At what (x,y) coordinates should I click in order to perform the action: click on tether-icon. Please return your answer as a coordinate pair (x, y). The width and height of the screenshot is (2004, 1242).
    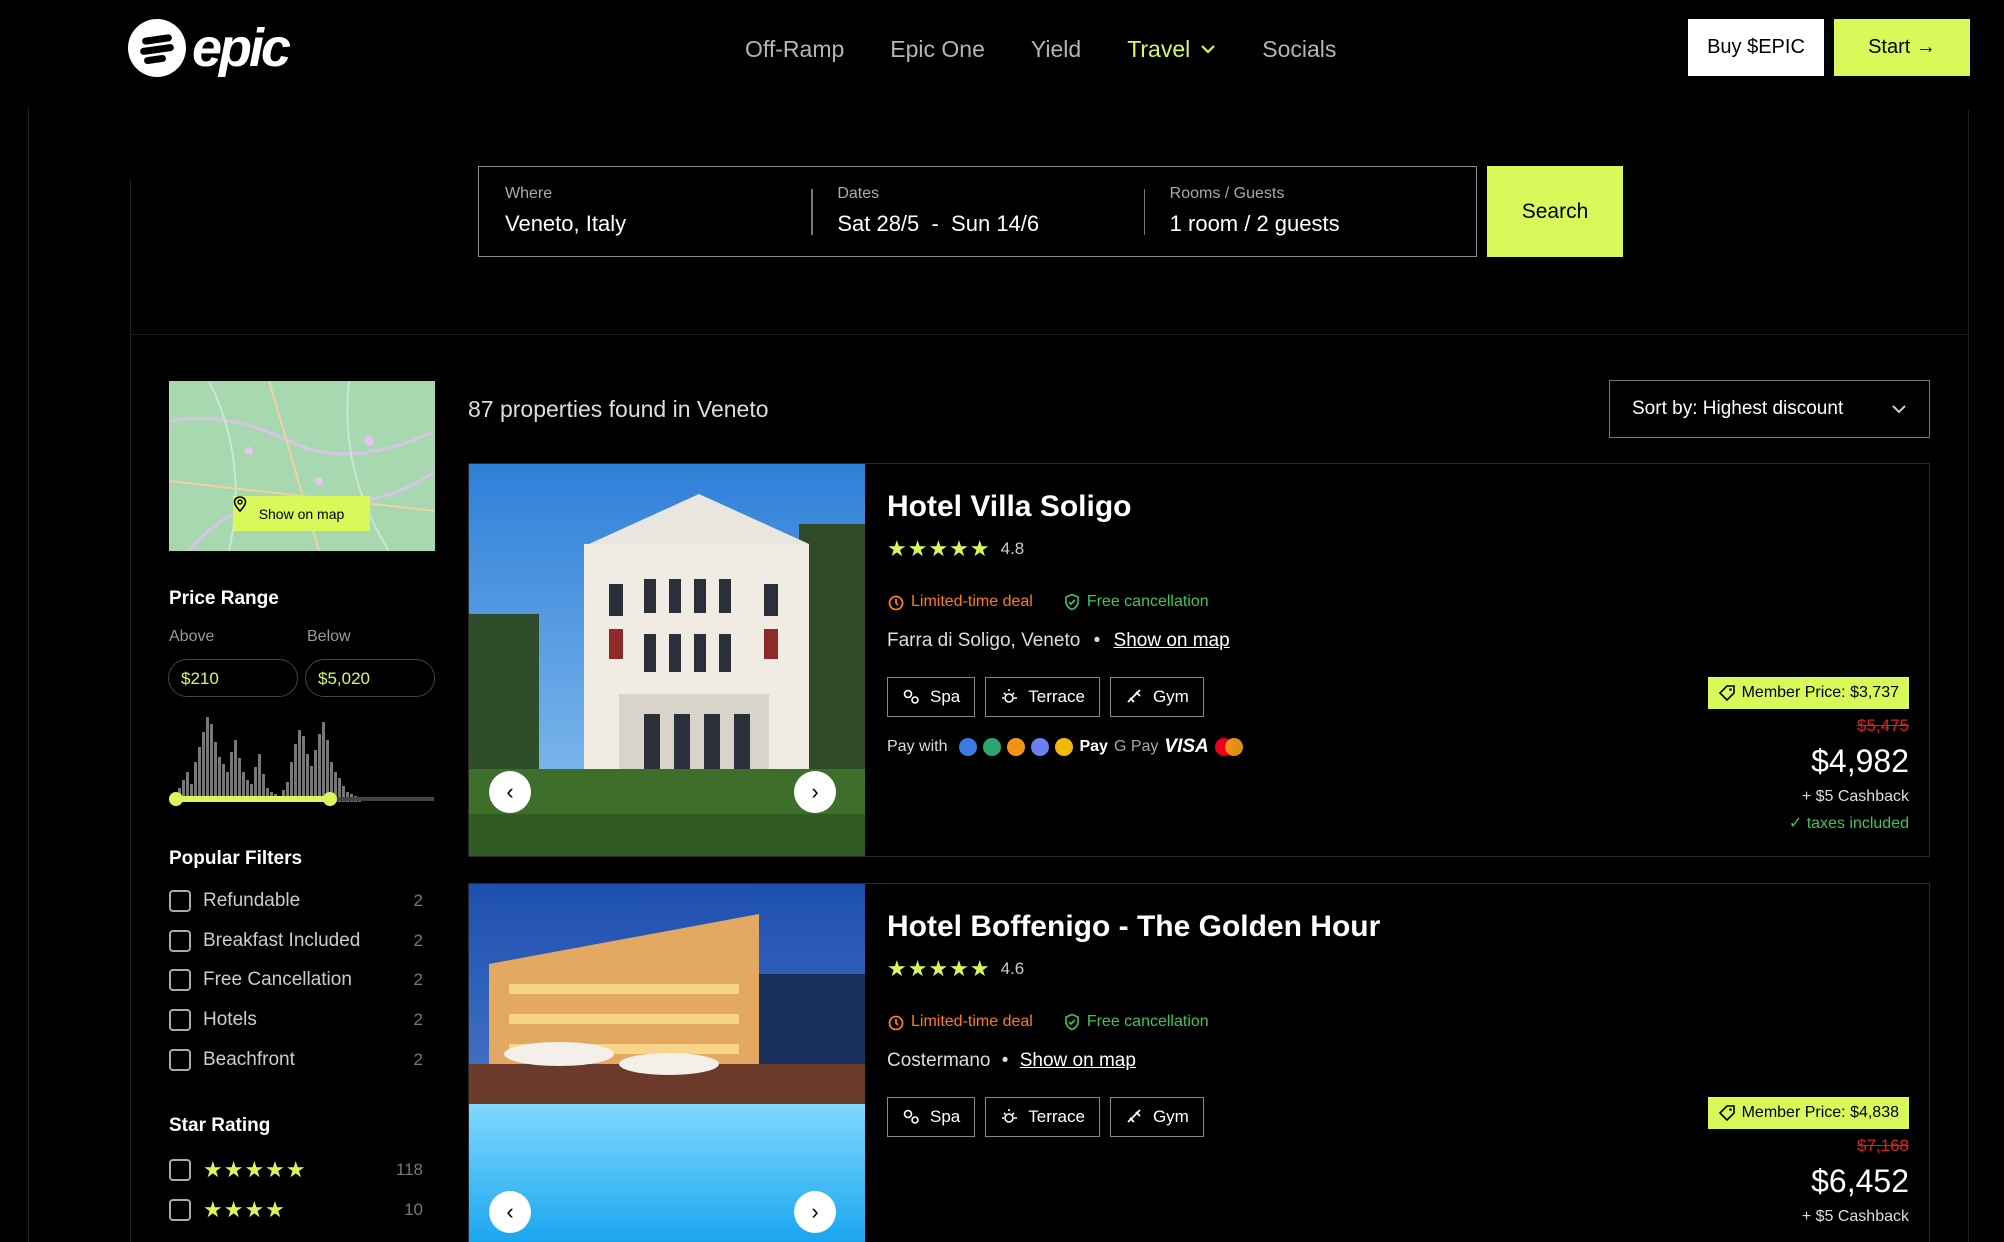
    Looking at the image, I should click on (992, 747).